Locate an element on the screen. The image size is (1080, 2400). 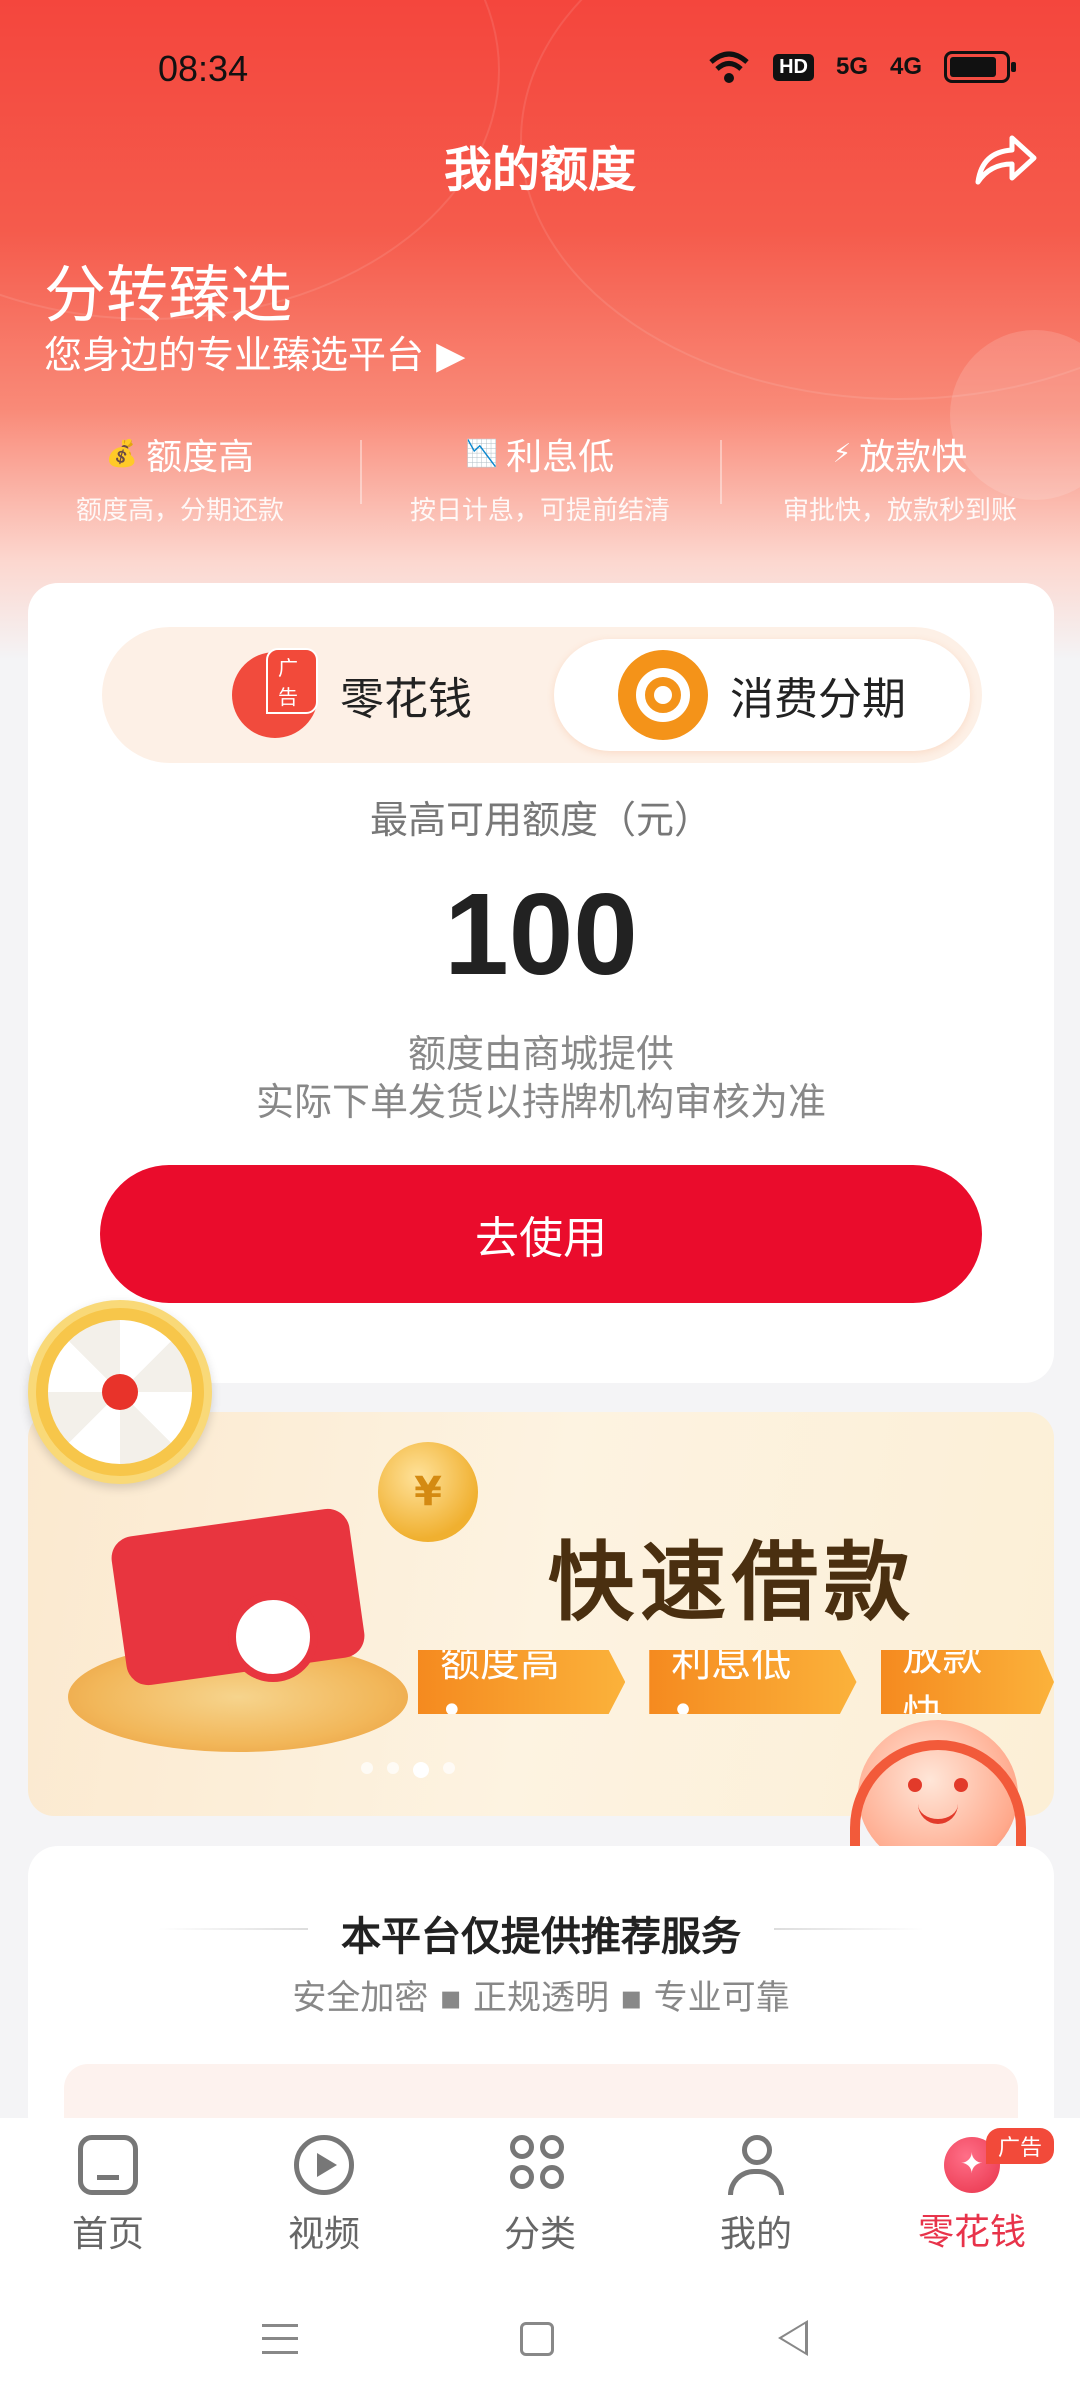
signal-5g-icon: 5G is located at coordinates (851, 66).